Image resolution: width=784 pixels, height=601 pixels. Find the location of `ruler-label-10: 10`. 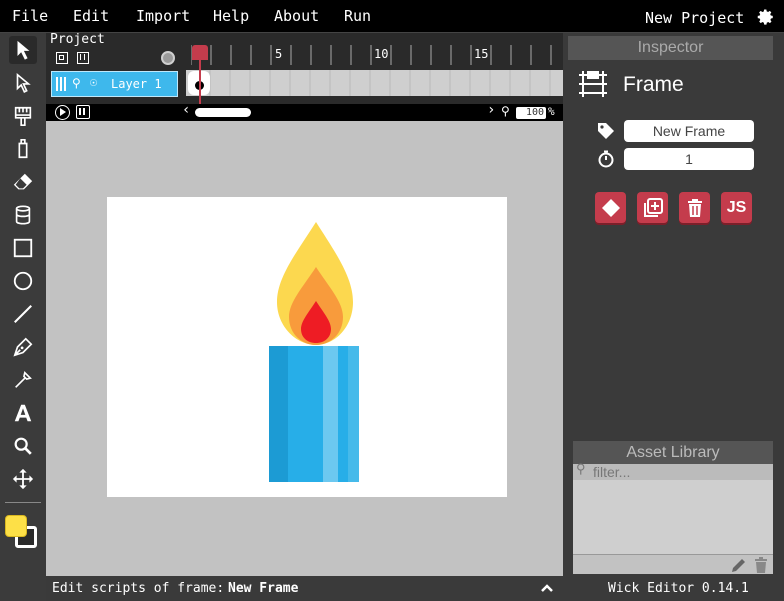

ruler-label-10: 10 is located at coordinates (381, 54).